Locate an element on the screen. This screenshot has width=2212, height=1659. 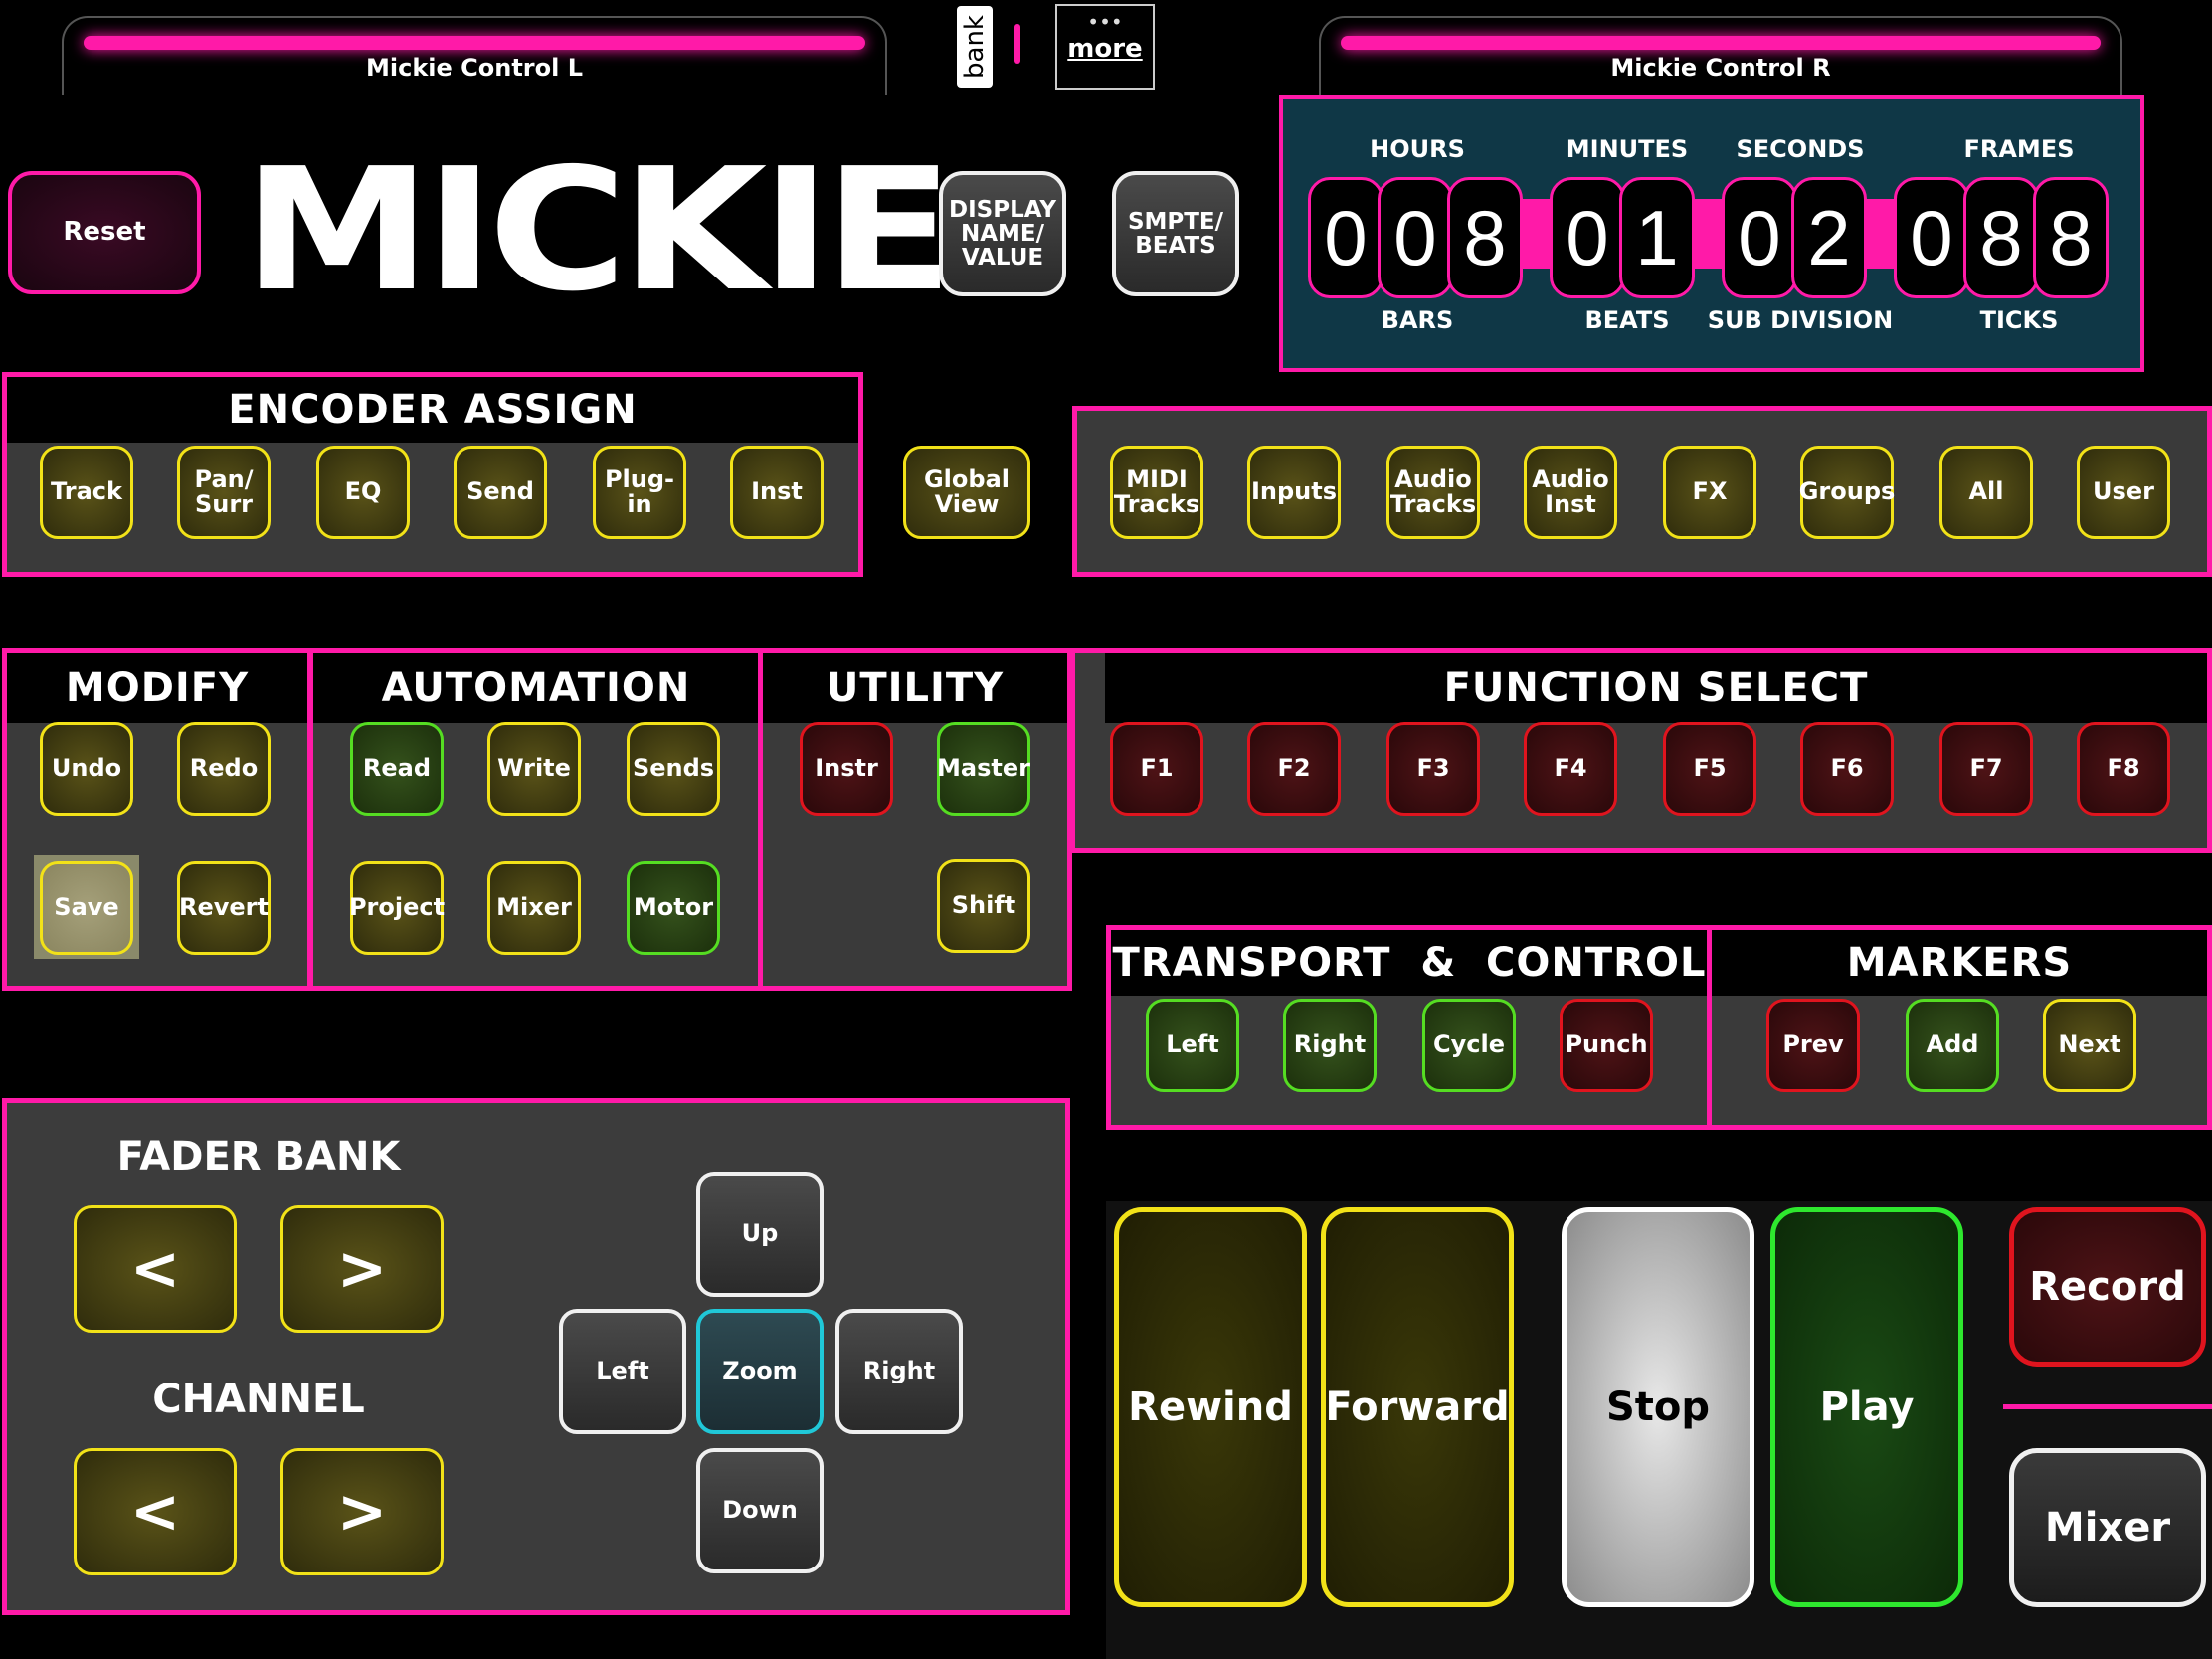
punch-button: Punch is located at coordinates (1606, 1045).